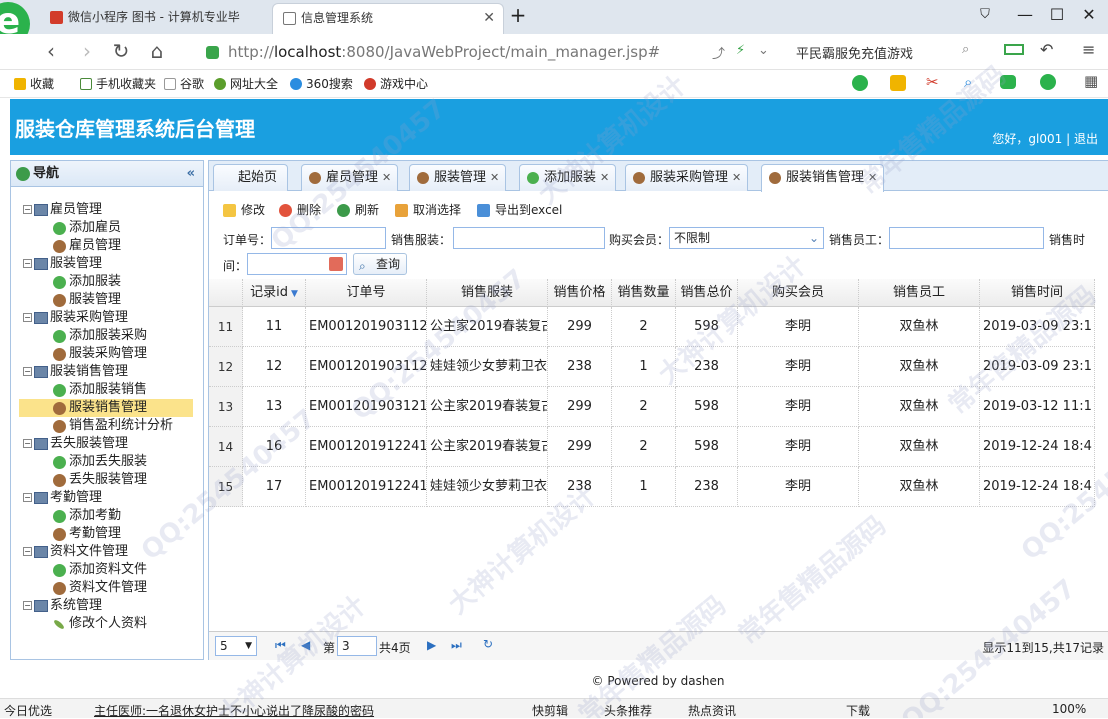 The width and height of the screenshot is (1108, 719). What do you see at coordinates (858, 710) in the screenshot?
I see `download: 下载` at bounding box center [858, 710].